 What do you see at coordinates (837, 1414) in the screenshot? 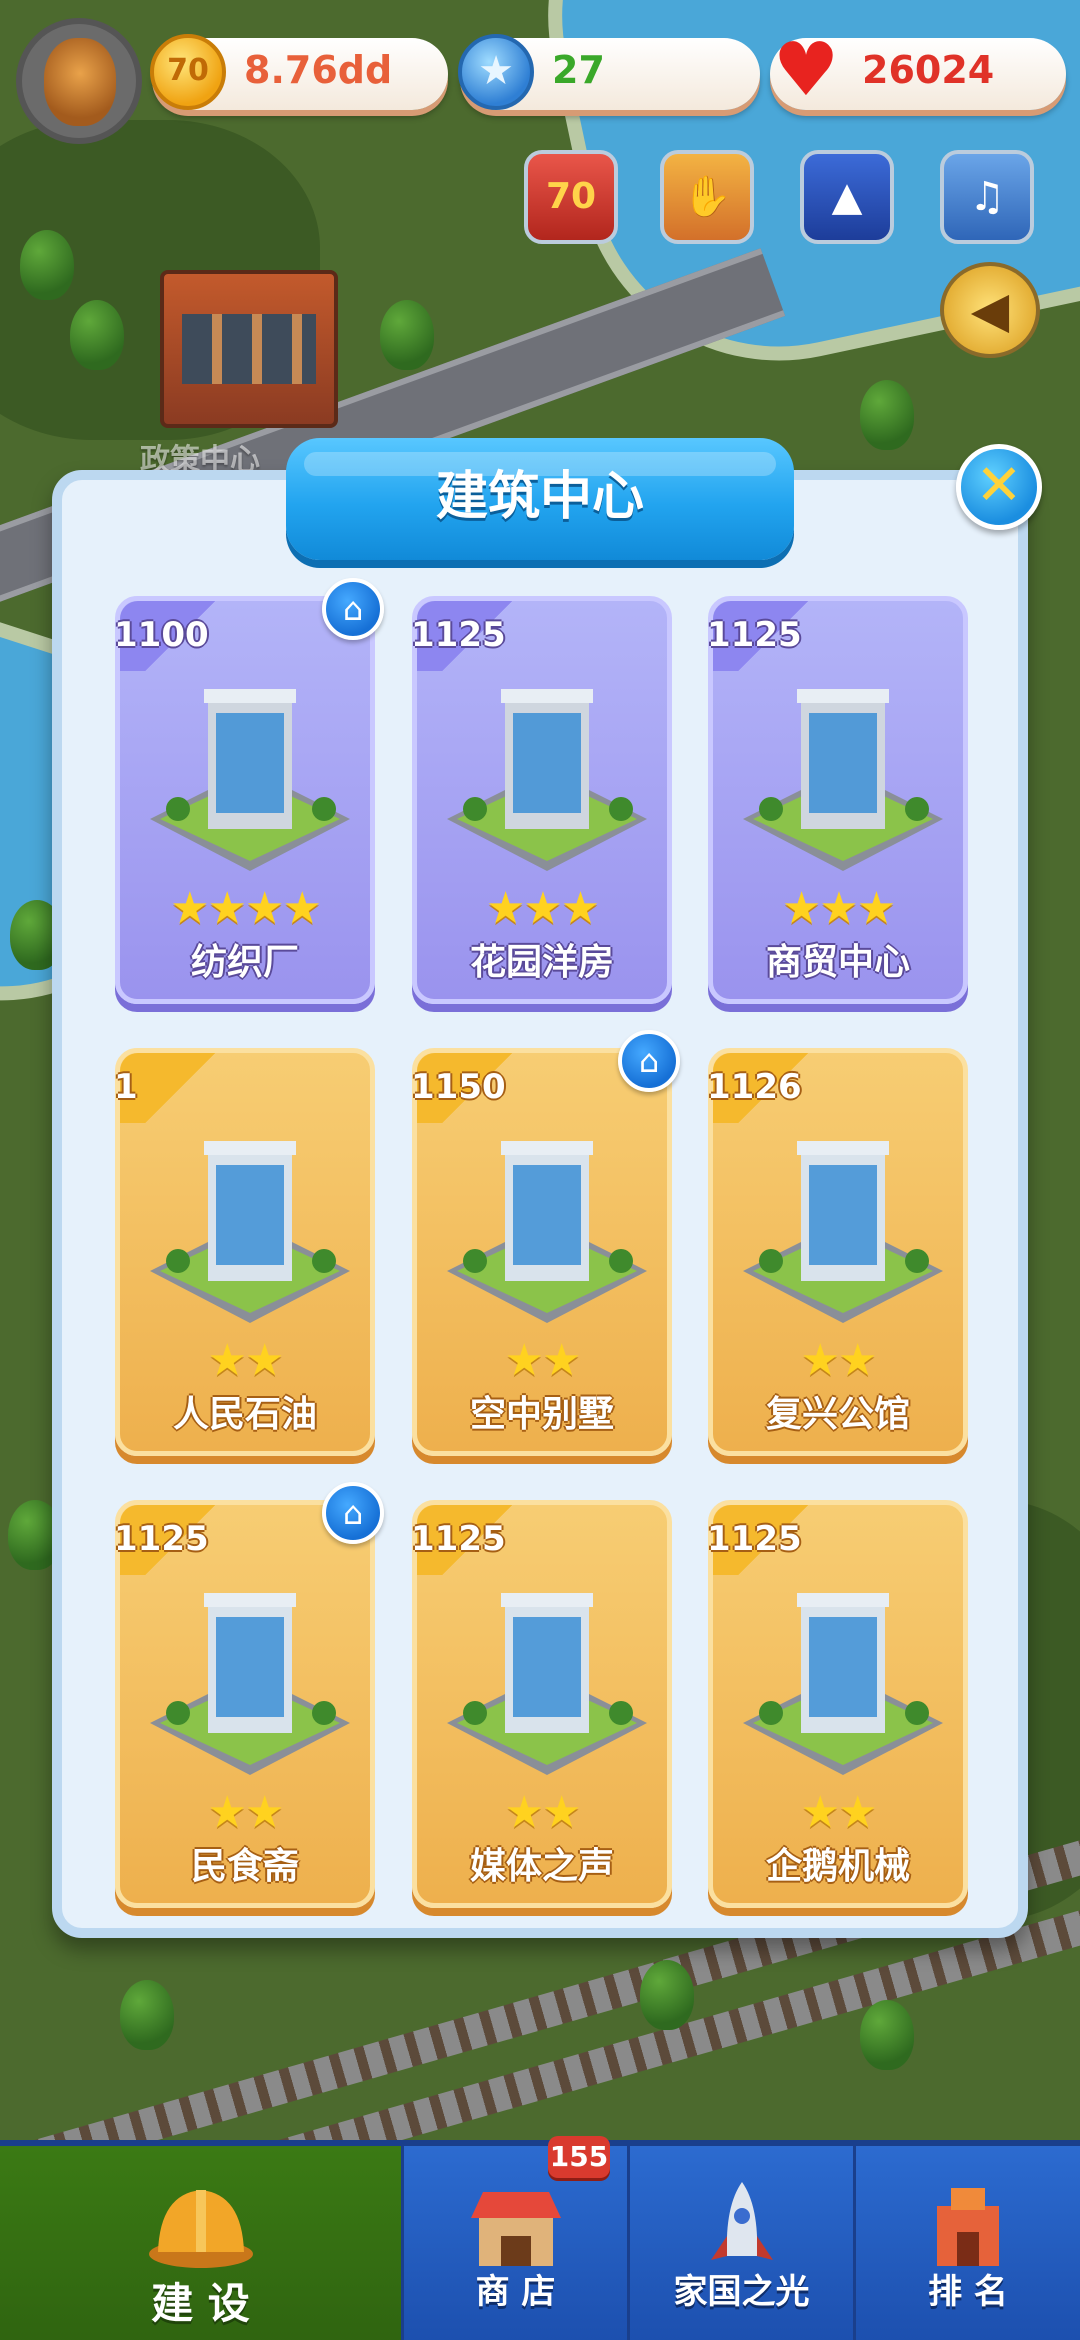
I see `building-name: 复兴公馆` at bounding box center [837, 1414].